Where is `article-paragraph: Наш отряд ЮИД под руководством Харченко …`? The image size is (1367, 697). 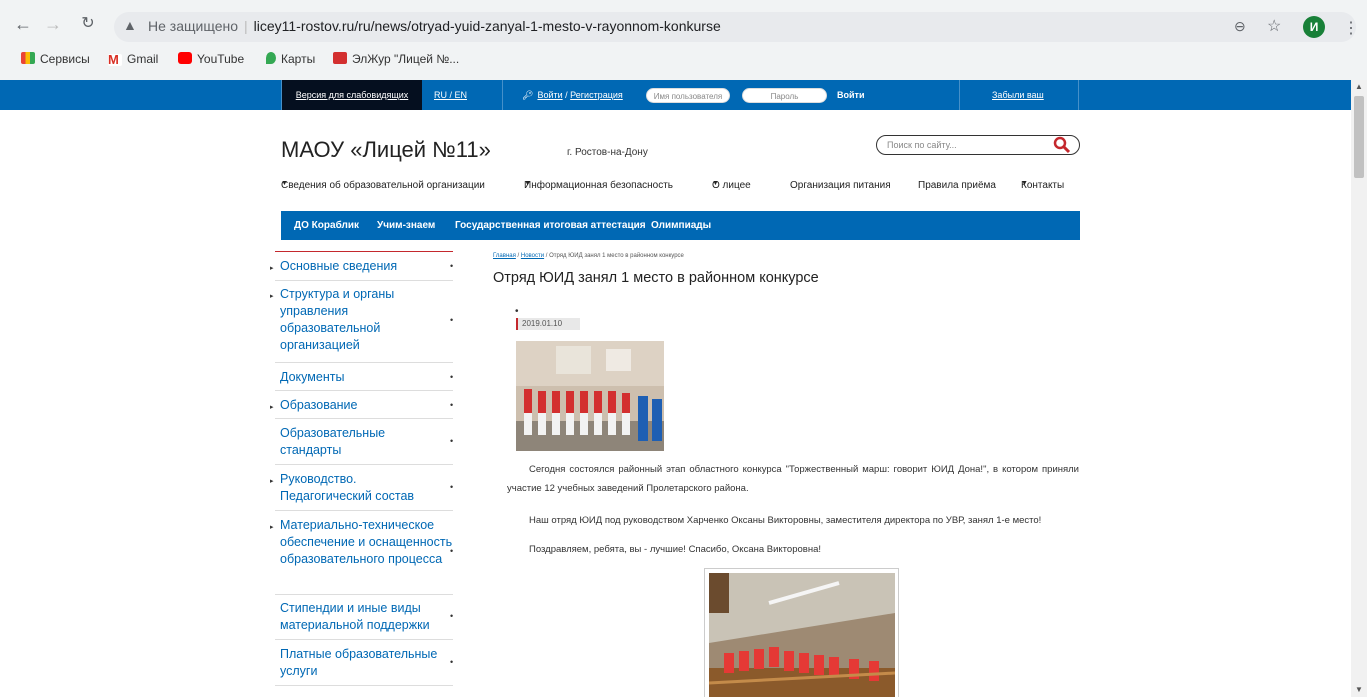
article-paragraph: Наш отряд ЮИД под руководством Харченко … is located at coordinates (785, 520).